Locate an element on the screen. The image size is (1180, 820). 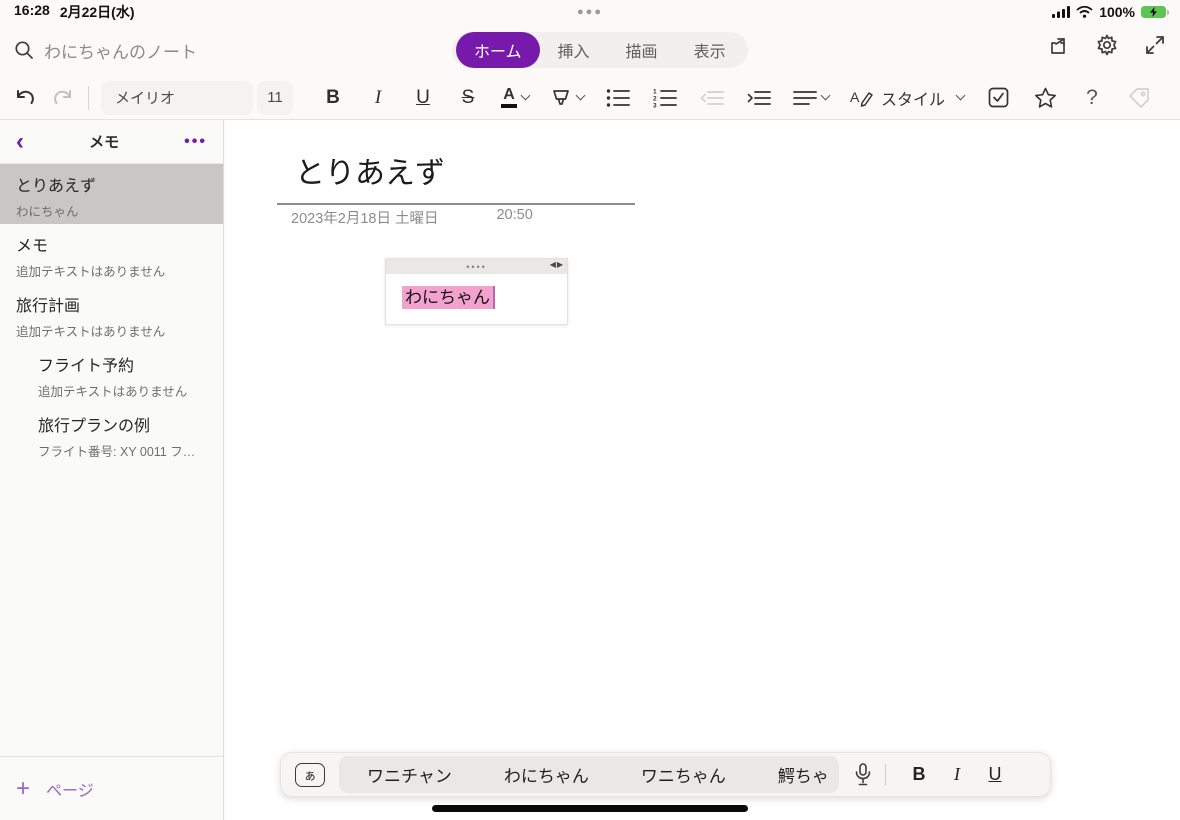
suggestion-item: ワニちゃん is located at coordinates (683, 774).